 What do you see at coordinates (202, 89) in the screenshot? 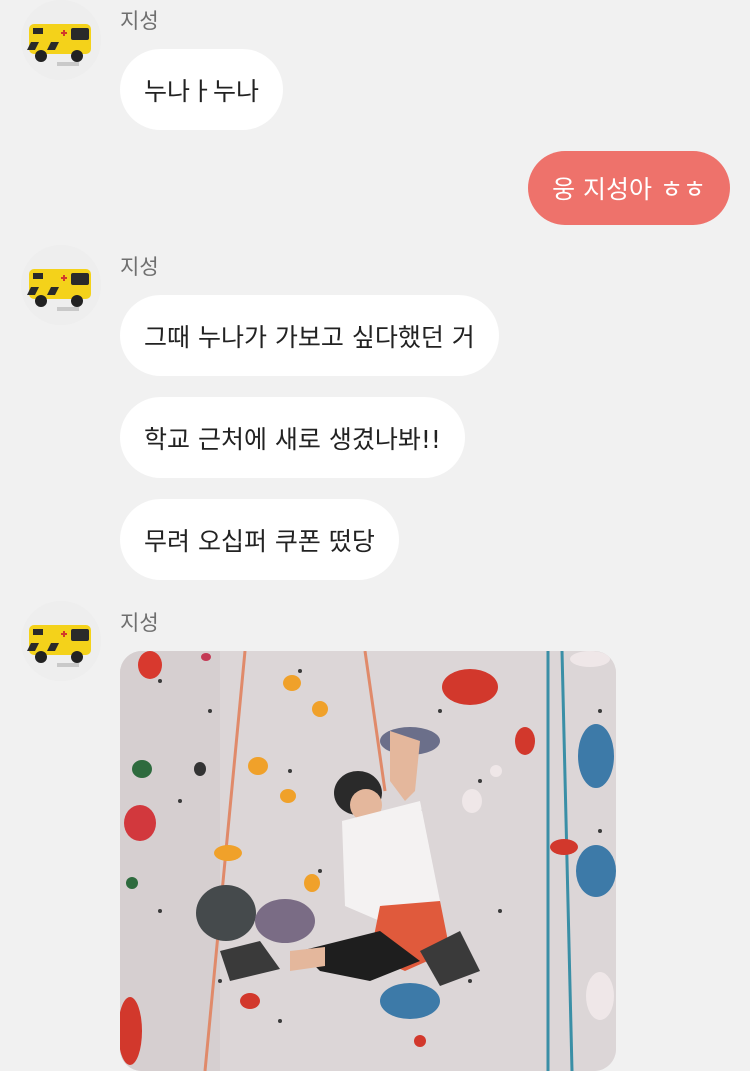
I see `incoming-message-bubble: 누나ㅏ누나` at bounding box center [202, 89].